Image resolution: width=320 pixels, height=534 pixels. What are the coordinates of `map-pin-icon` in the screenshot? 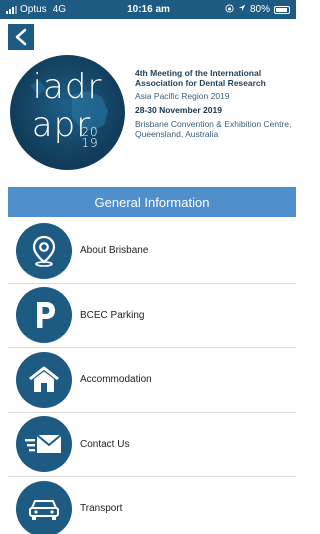 It's located at (44, 250).